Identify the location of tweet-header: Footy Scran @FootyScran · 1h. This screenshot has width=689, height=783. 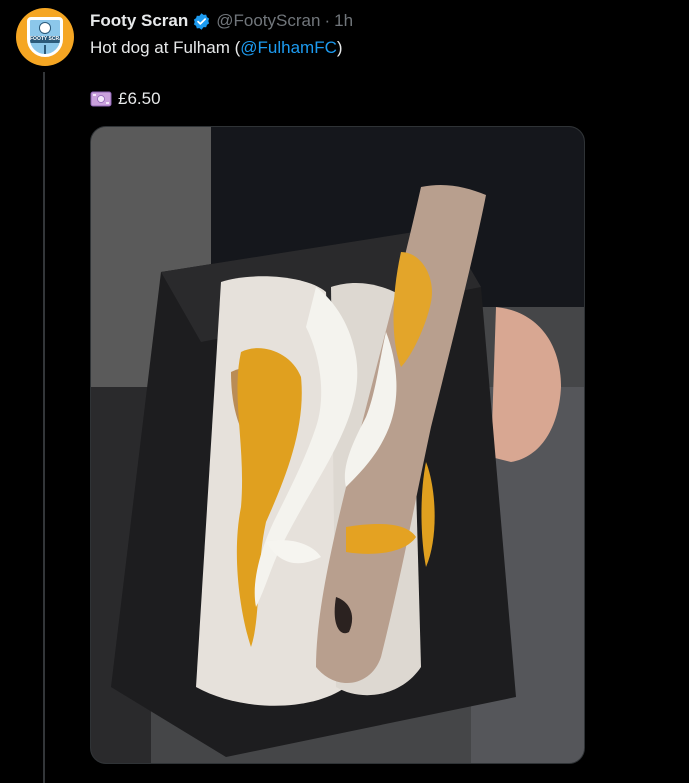
(221, 21).